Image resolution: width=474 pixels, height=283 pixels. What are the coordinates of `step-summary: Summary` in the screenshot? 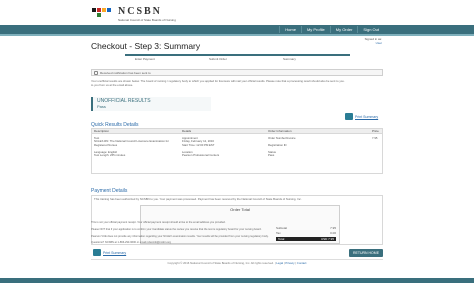 It's located at (289, 59).